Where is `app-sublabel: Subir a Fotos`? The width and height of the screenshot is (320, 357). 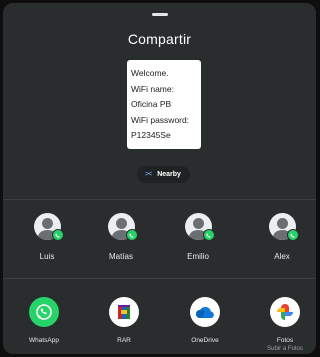 app-sublabel: Subir a Fotos is located at coordinates (285, 349).